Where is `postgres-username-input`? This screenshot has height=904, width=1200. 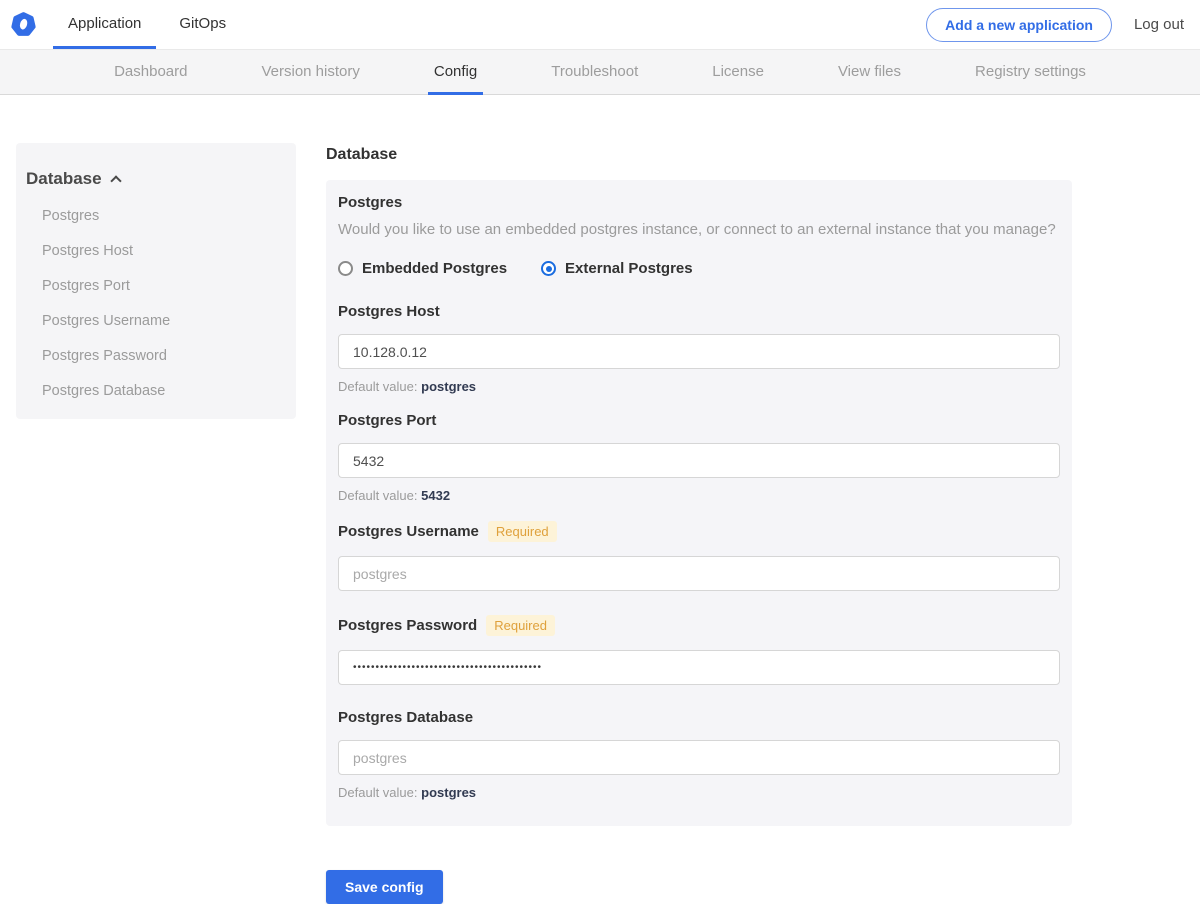 postgres-username-input is located at coordinates (699, 573).